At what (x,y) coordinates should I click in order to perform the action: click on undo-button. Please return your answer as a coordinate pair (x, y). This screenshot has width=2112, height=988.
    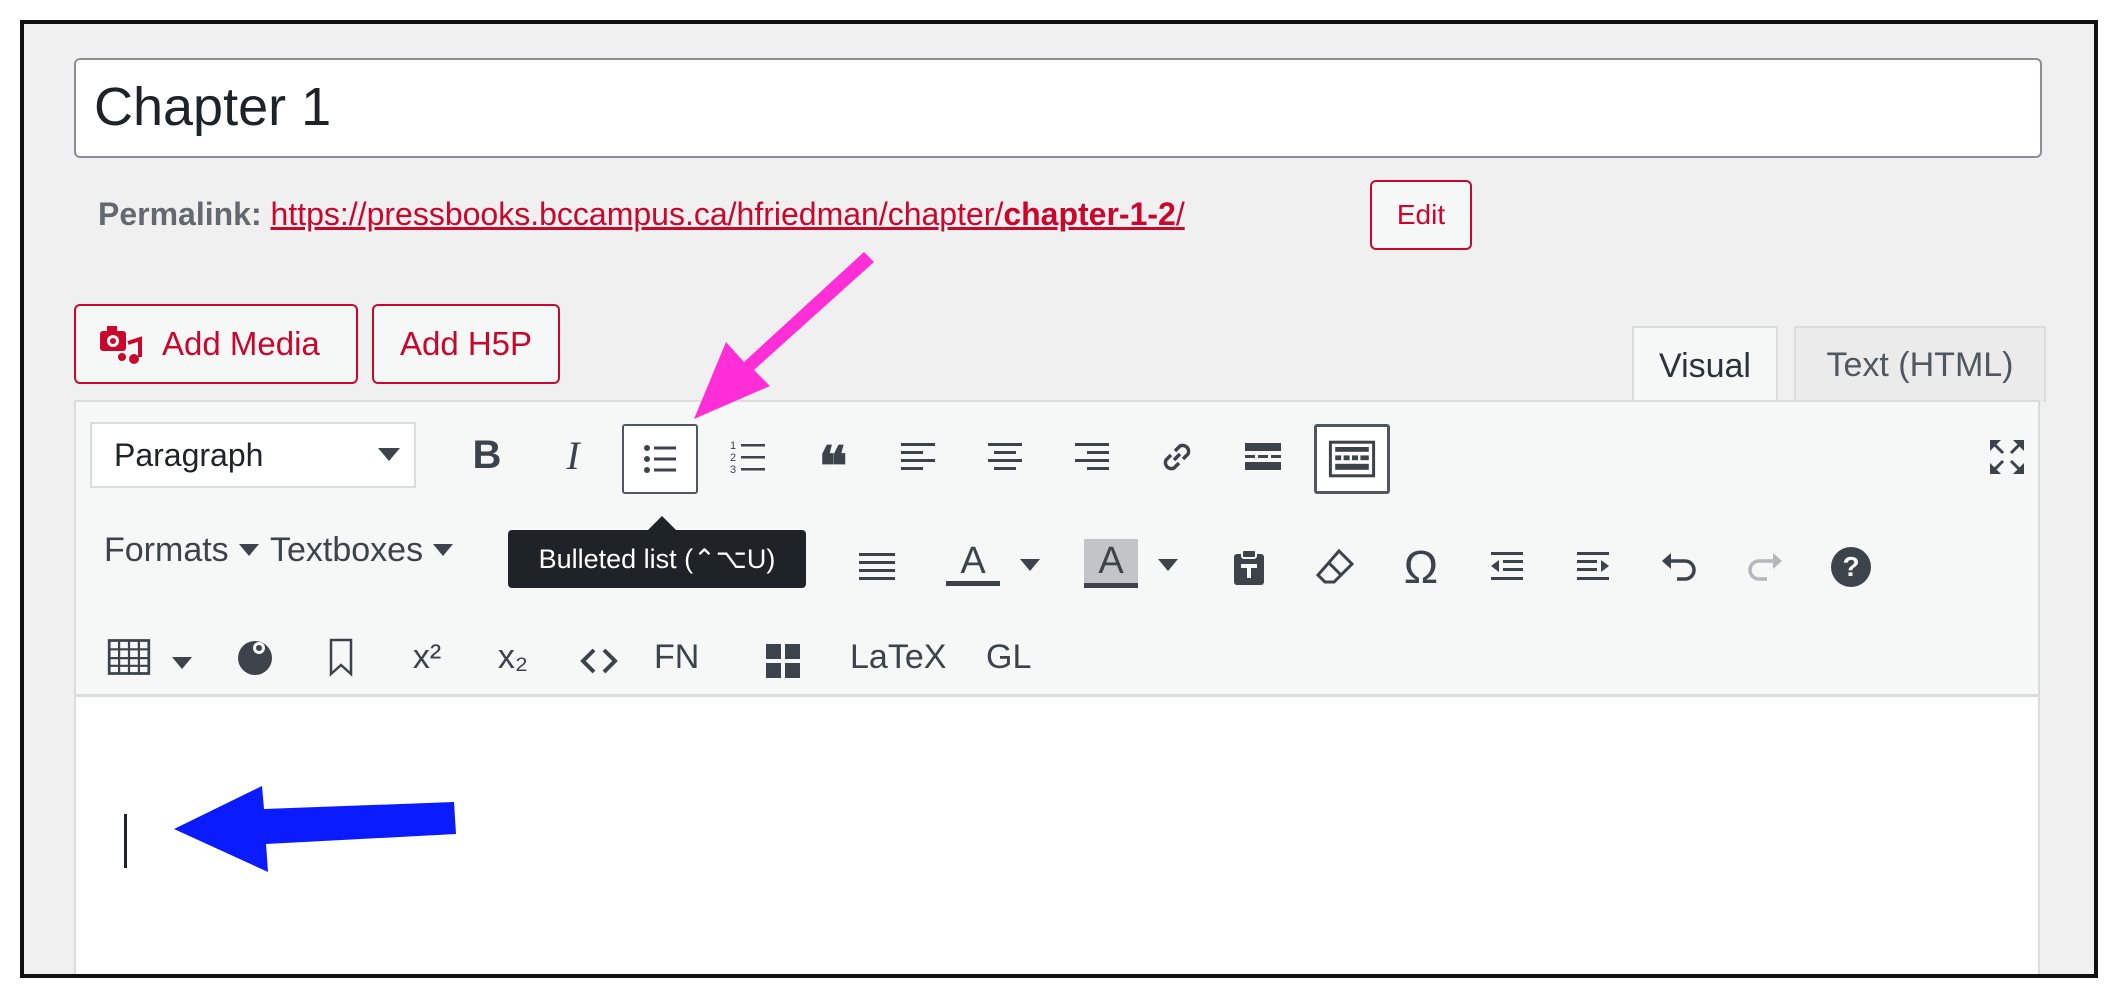
    Looking at the image, I should click on (1679, 567).